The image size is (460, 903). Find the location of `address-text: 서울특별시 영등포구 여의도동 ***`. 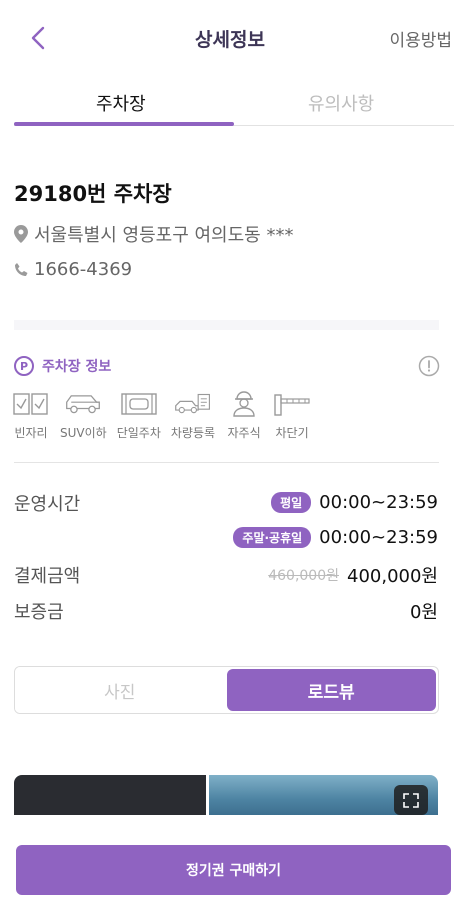

address-text: 서울특별시 영등포구 여의도동 *** is located at coordinates (164, 235).